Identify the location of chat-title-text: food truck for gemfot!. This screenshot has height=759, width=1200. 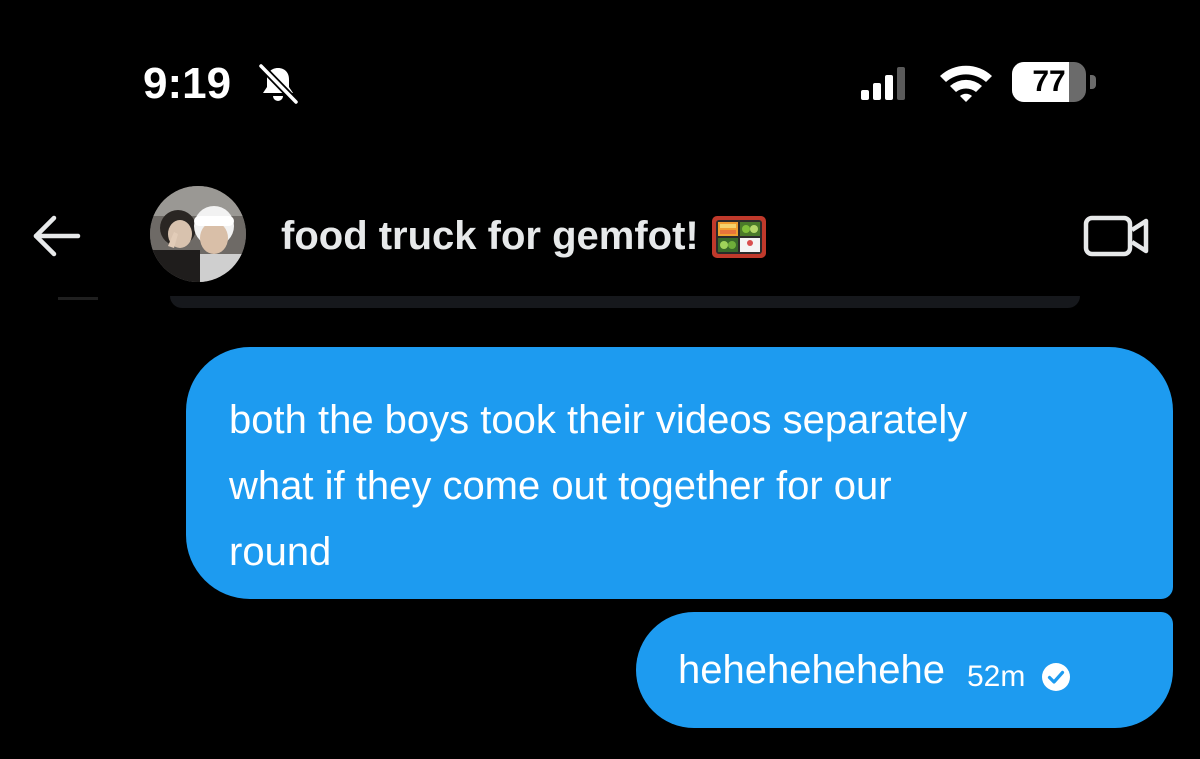
(490, 235).